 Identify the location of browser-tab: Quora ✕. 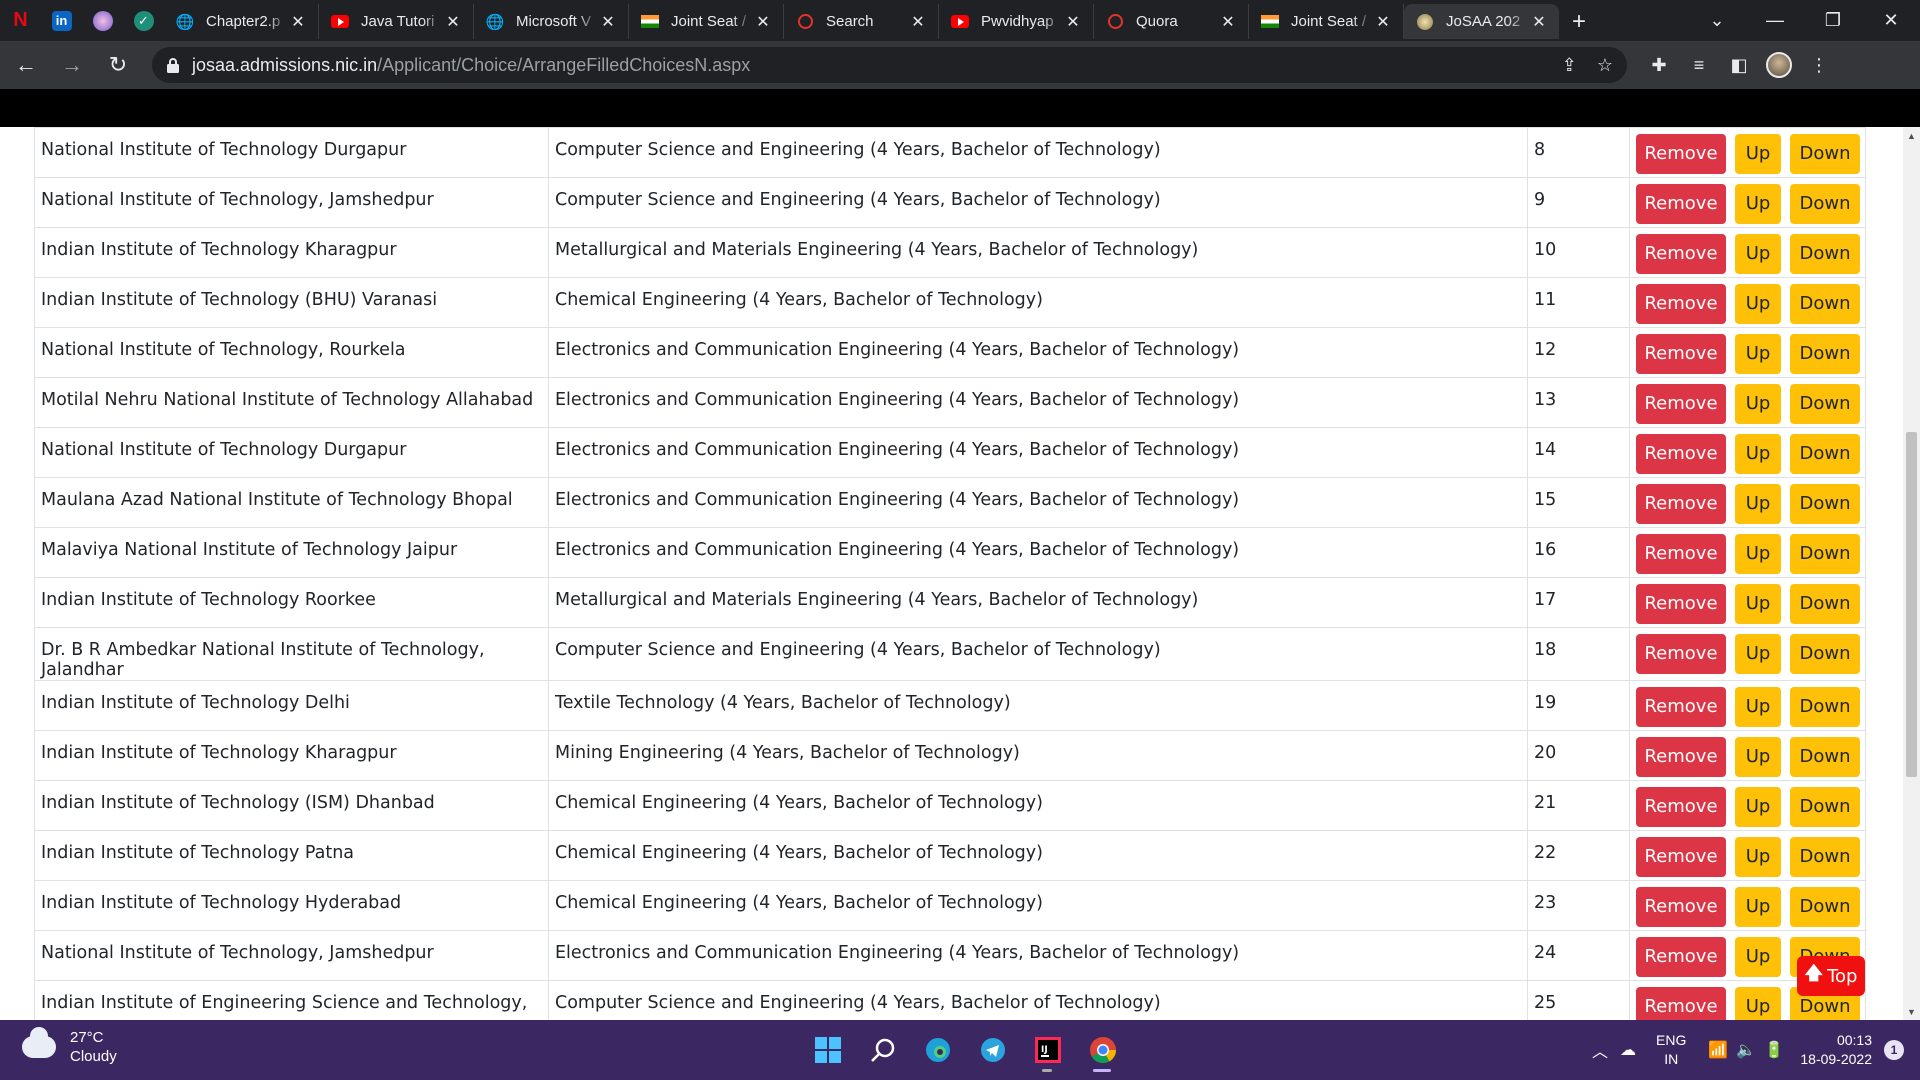
(1171, 21).